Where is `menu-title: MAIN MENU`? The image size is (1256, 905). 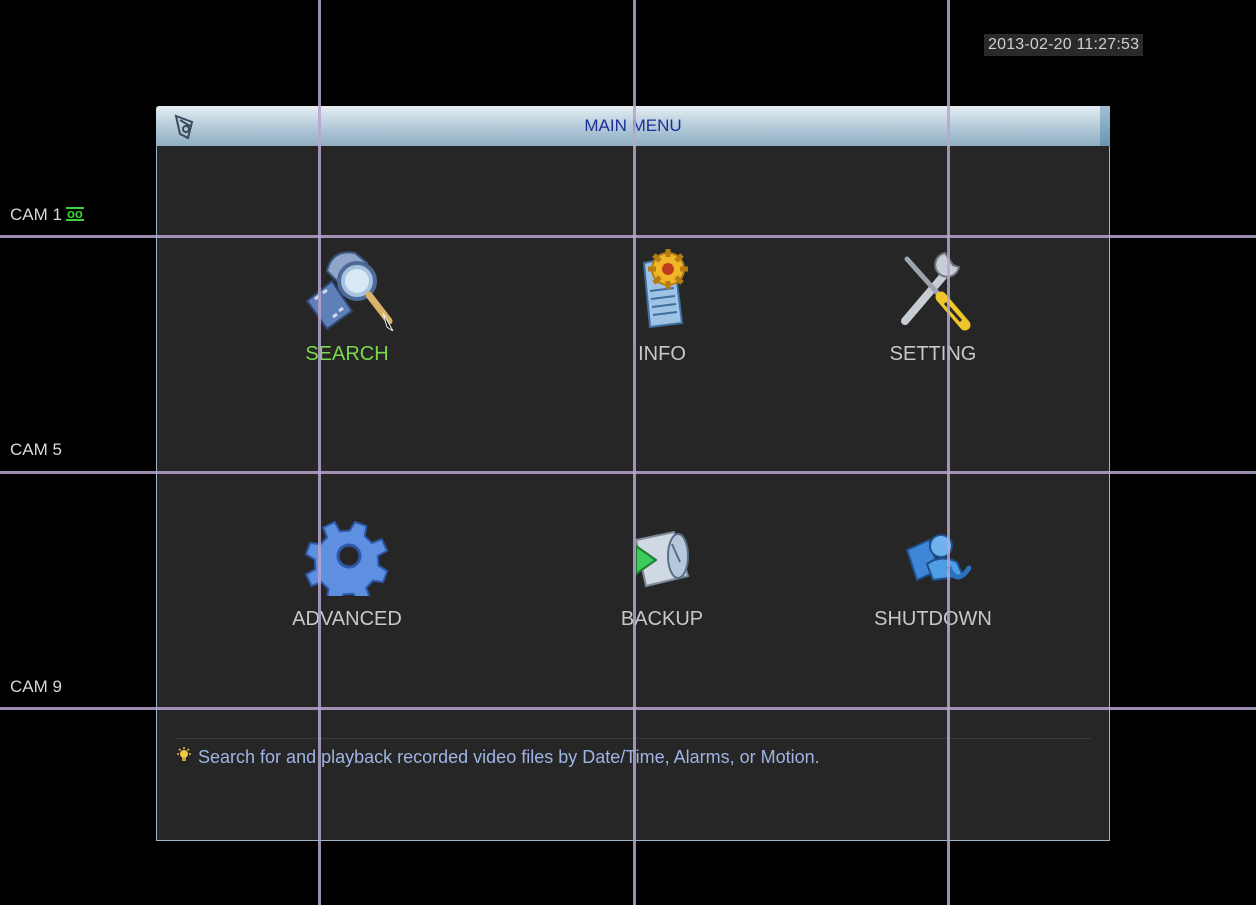
menu-title: MAIN MENU is located at coordinates (633, 125).